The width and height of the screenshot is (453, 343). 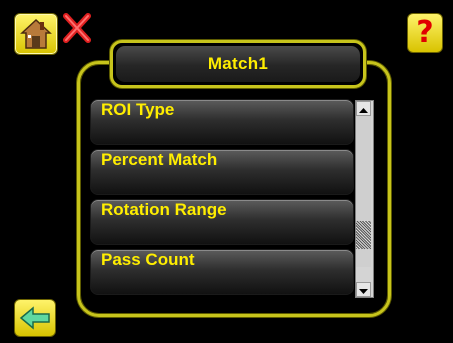 I want to click on scroll-thumb, so click(x=363, y=235).